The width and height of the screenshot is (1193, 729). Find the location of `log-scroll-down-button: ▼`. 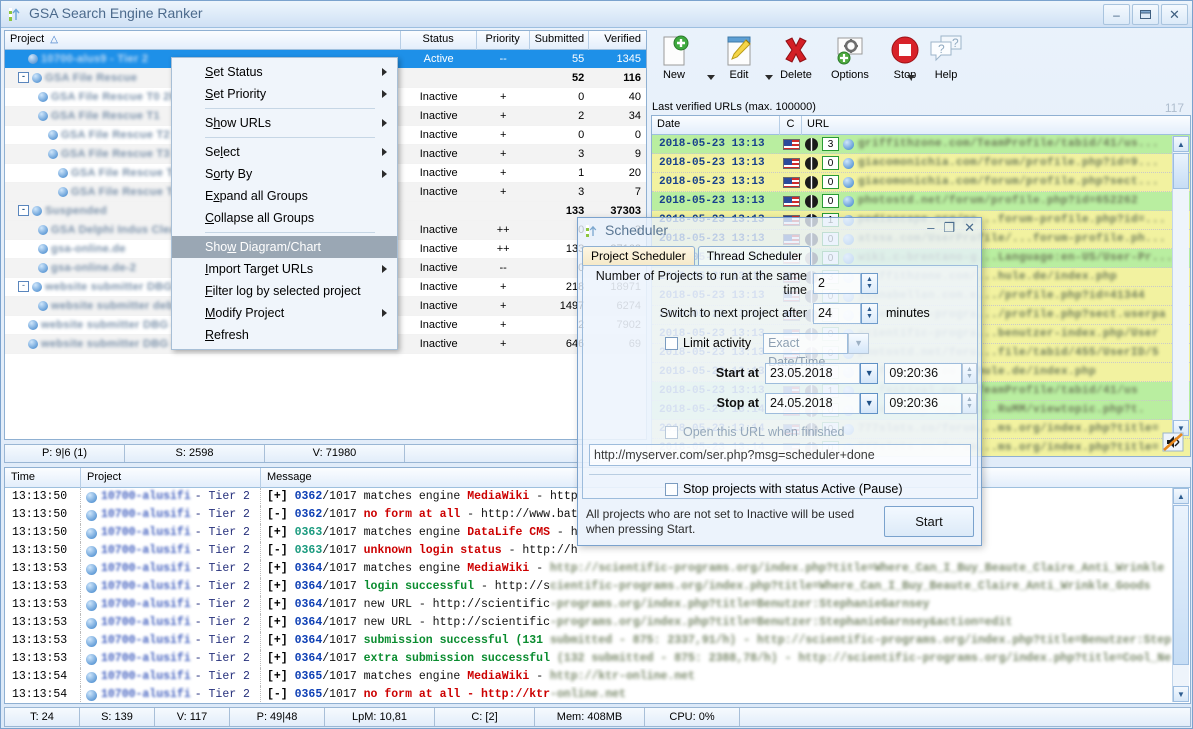

log-scroll-down-button: ▼ is located at coordinates (1181, 694).